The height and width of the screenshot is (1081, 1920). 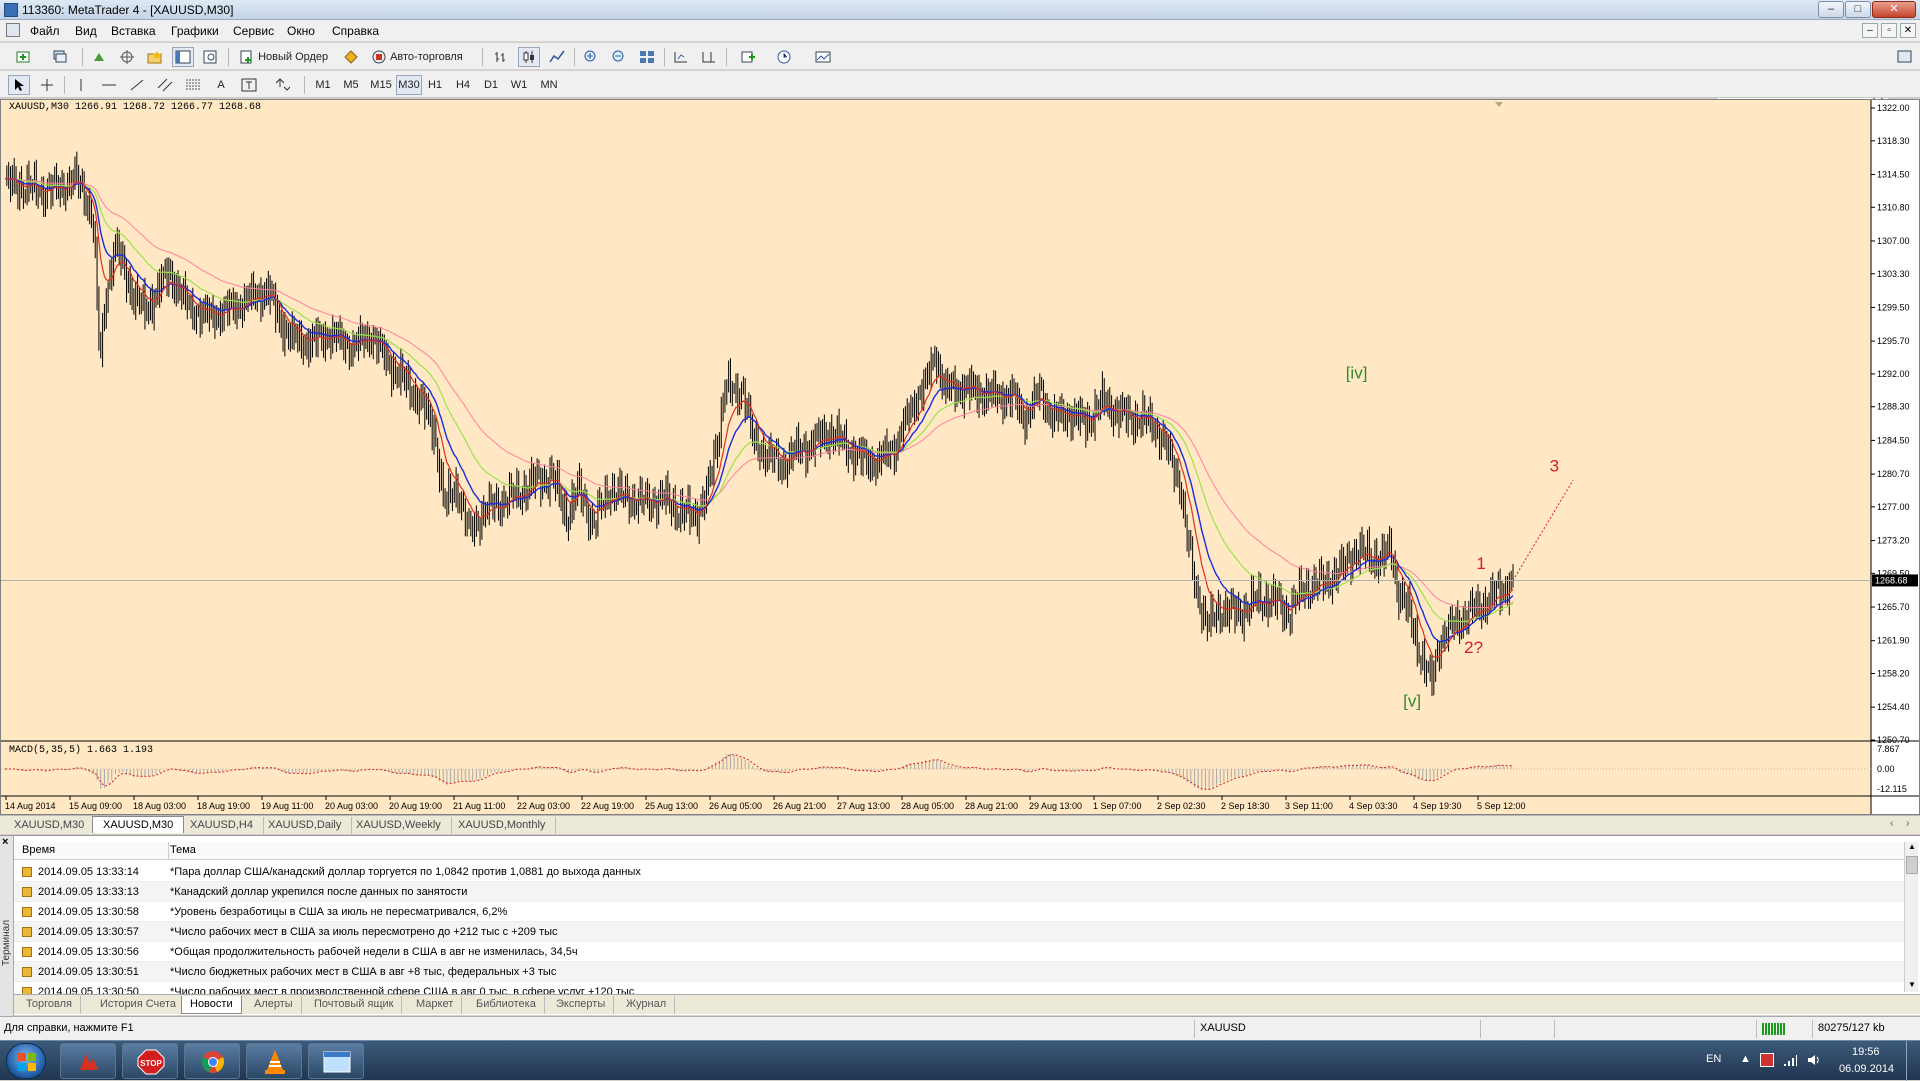 I want to click on menu-insert: Вставка, so click(x=133, y=31).